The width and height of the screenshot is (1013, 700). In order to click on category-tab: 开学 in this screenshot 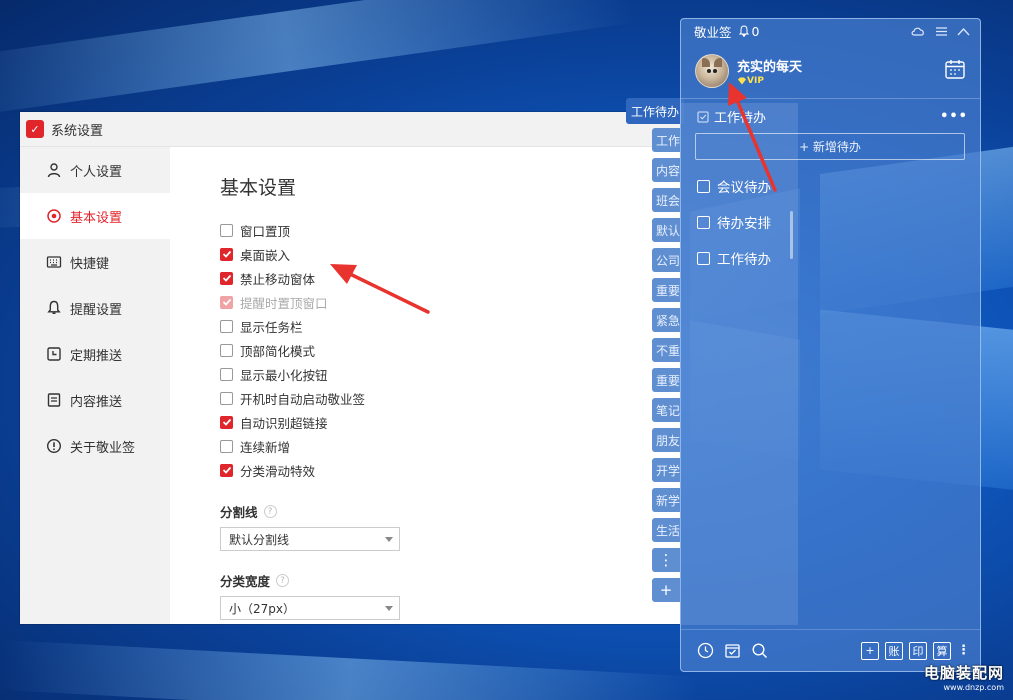, I will do `click(666, 470)`.